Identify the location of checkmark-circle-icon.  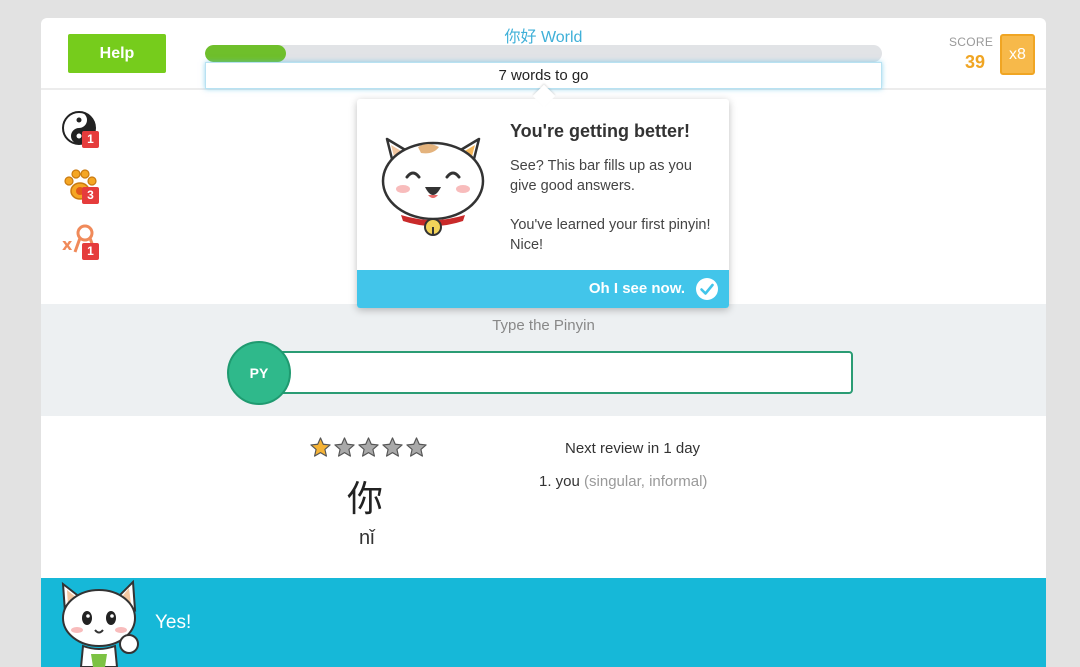
(707, 289).